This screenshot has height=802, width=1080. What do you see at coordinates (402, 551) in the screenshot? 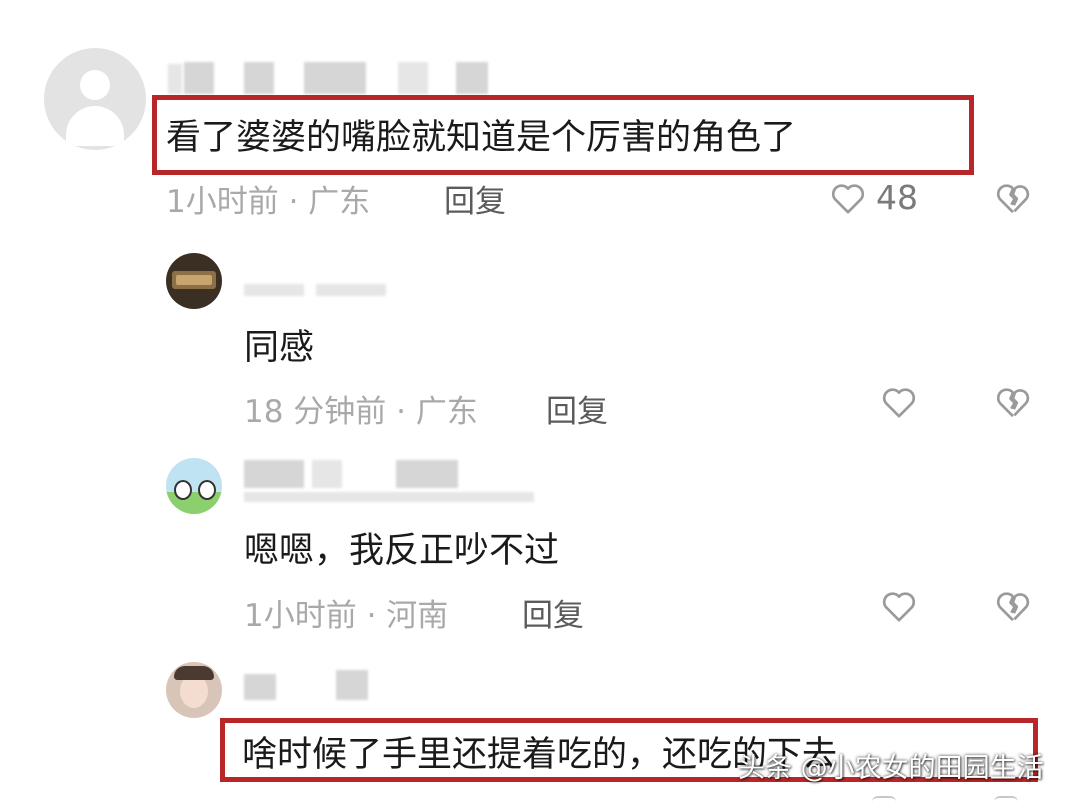
I see `comment-text: 嗯嗯，我反正吵不过` at bounding box center [402, 551].